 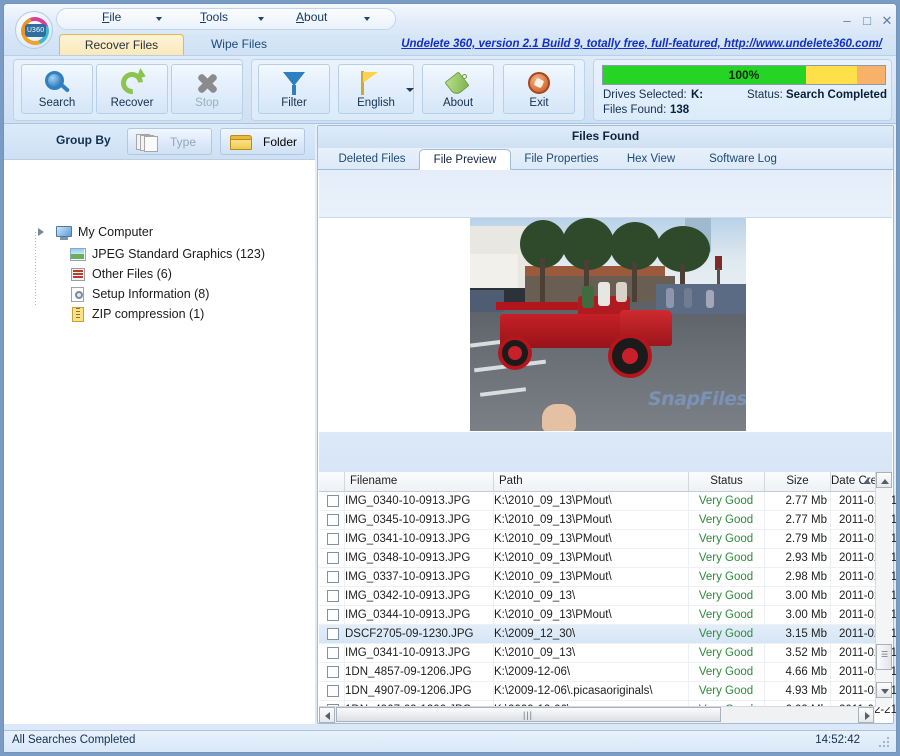 I want to click on cell-size: 3.52 Mb, so click(x=806, y=653).